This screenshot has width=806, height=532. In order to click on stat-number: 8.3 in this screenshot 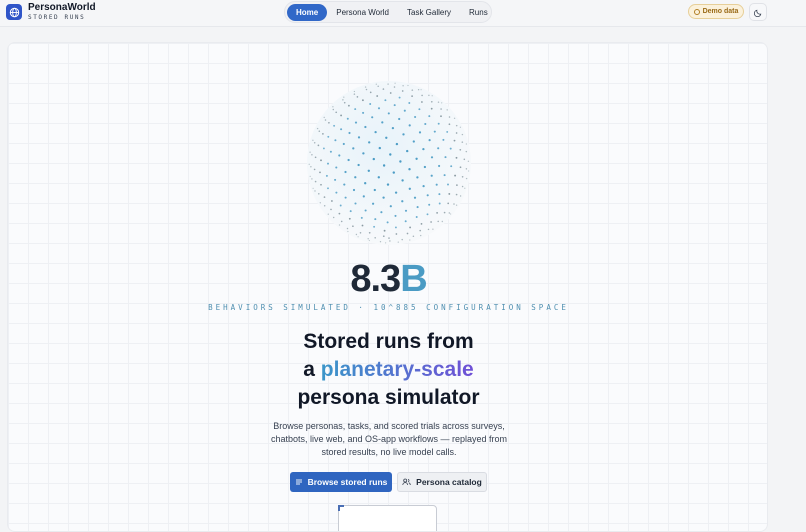, I will do `click(375, 279)`.